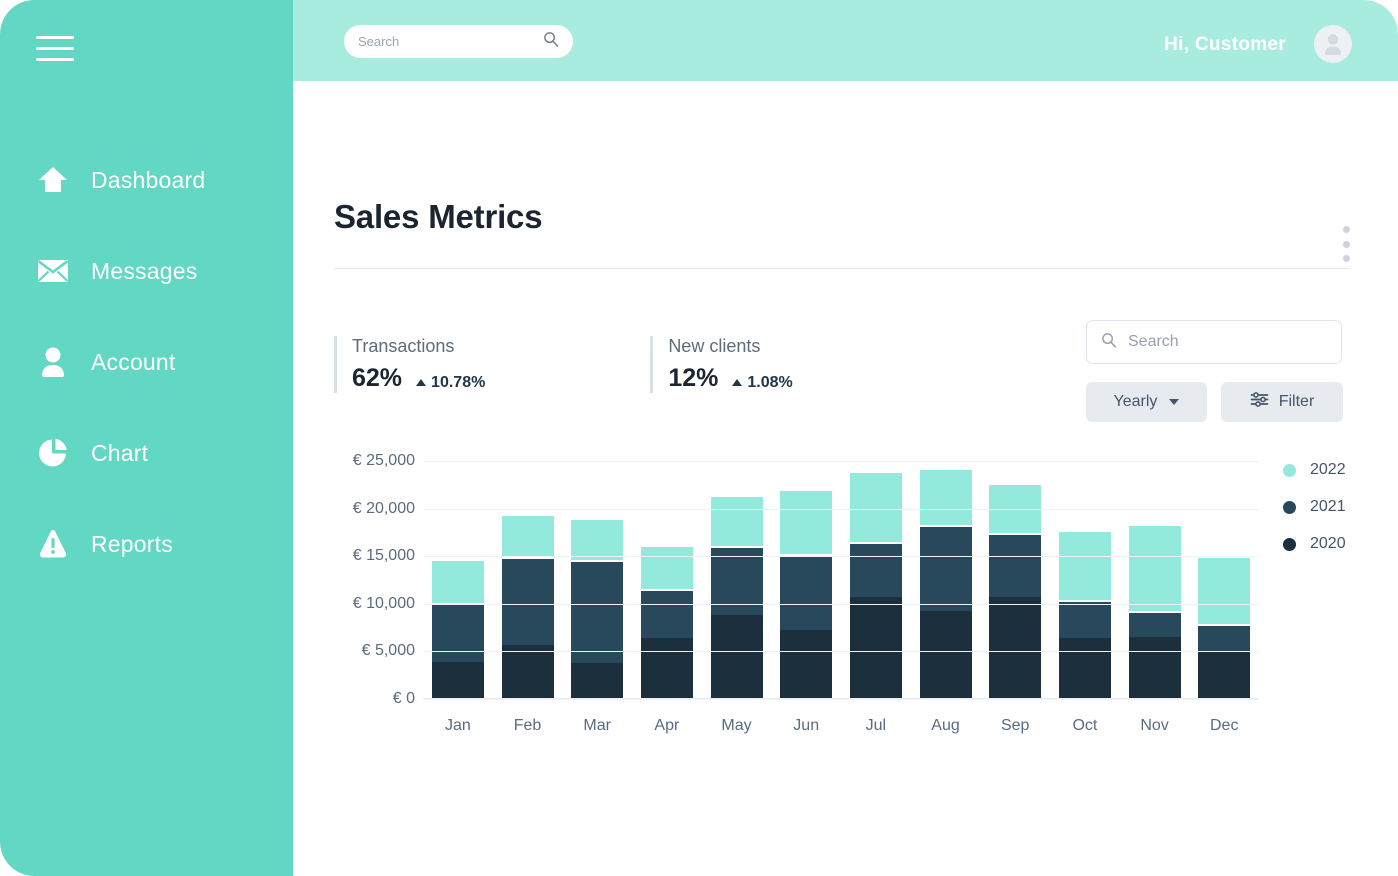 The width and height of the screenshot is (1398, 876). I want to click on kebab-menu-icon, so click(1346, 244).